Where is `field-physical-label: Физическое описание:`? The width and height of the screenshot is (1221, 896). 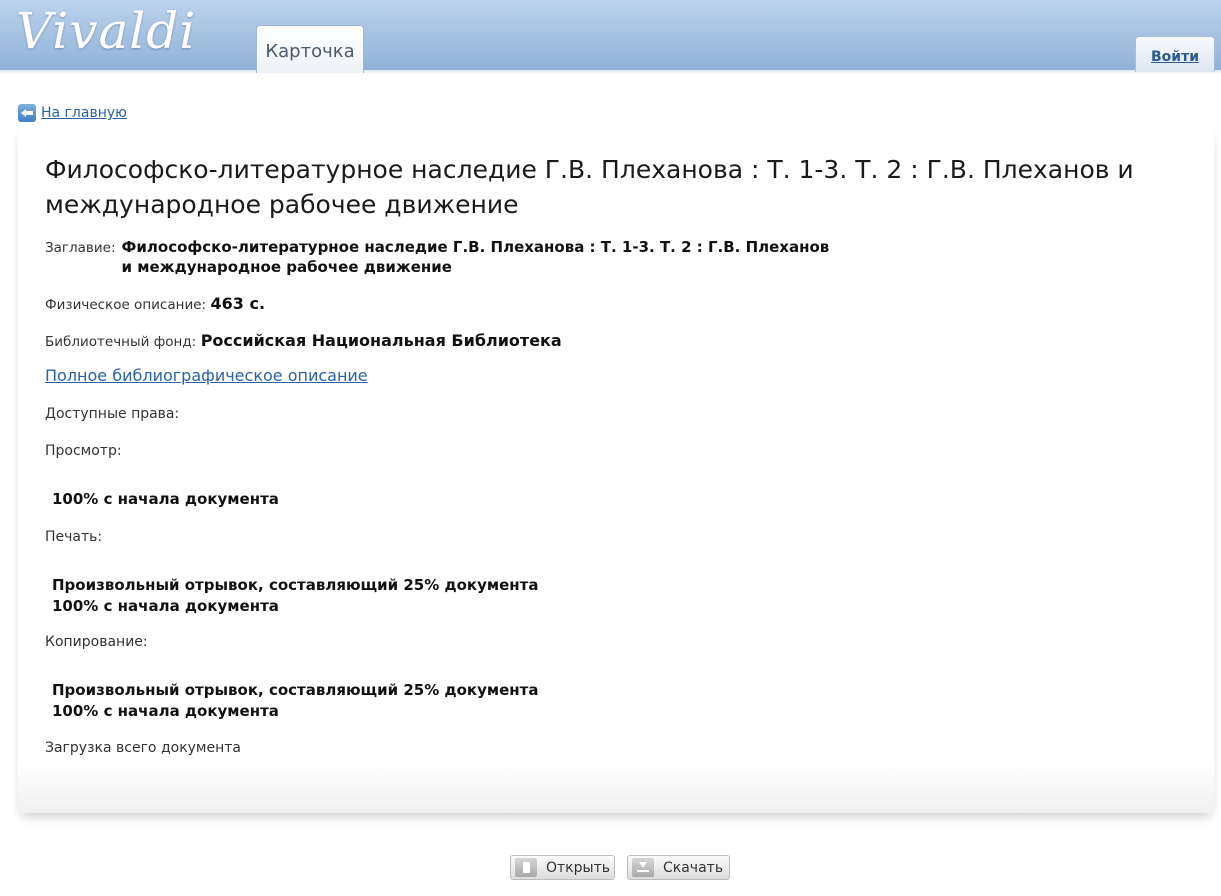 field-physical-label: Физическое описание: is located at coordinates (126, 305).